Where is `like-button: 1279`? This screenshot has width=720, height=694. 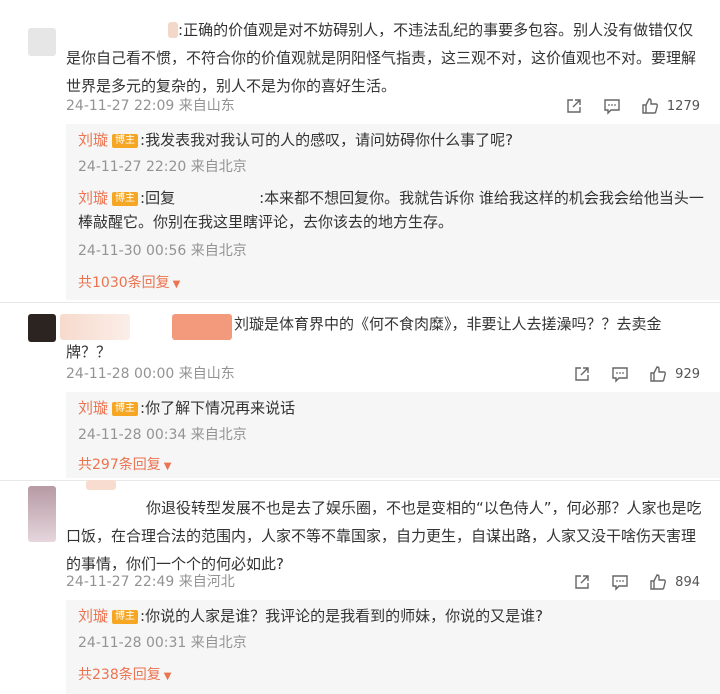
like-button: 1279 is located at coordinates (670, 106).